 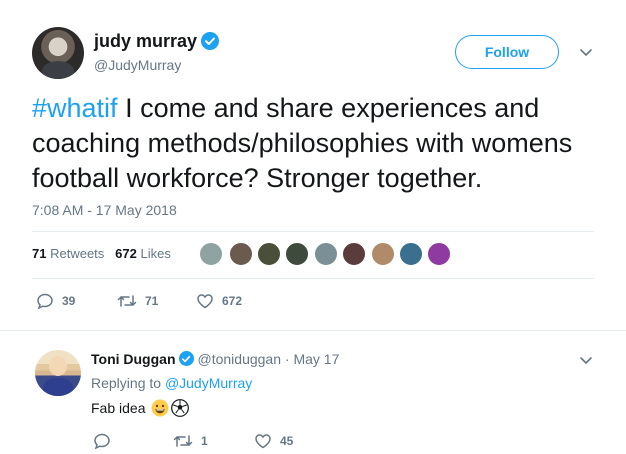 I want to click on reply-author-handle: @toniduggan, so click(x=240, y=359).